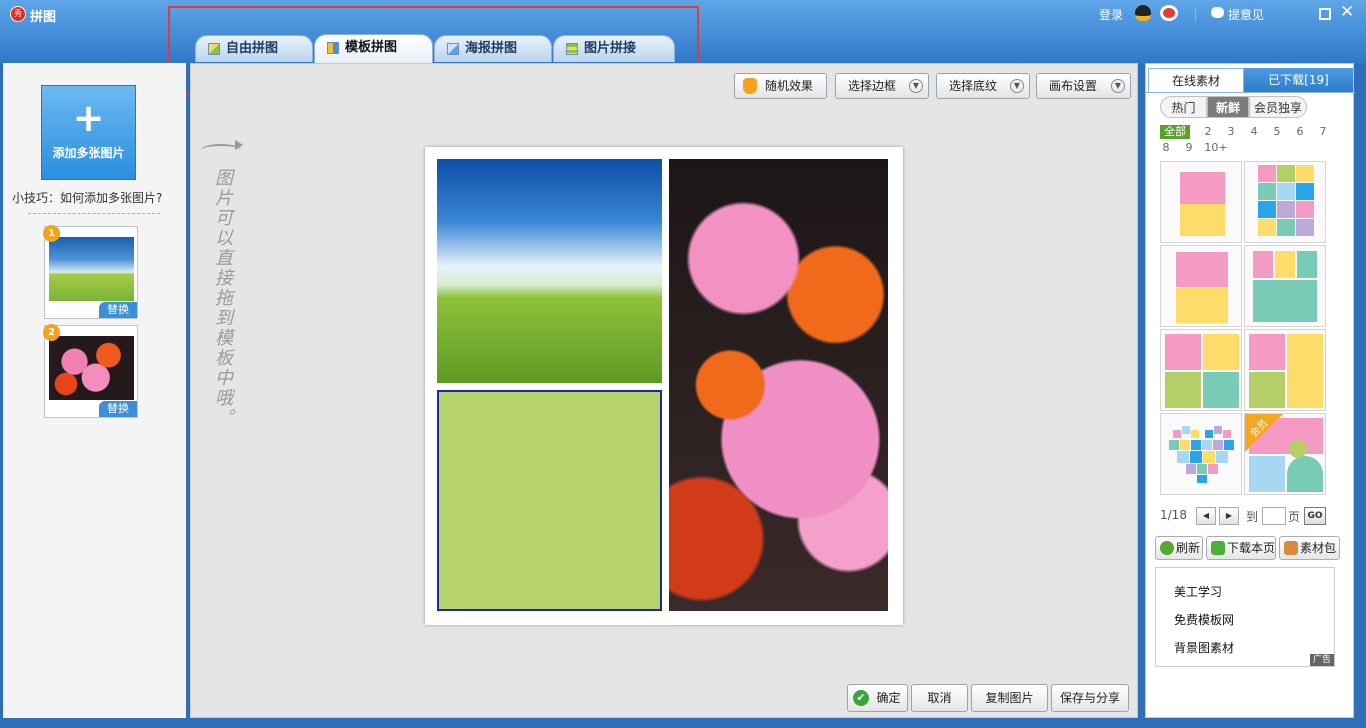 Image resolution: width=1366 pixels, height=728 pixels. I want to click on refresh-icon, so click(1167, 548).